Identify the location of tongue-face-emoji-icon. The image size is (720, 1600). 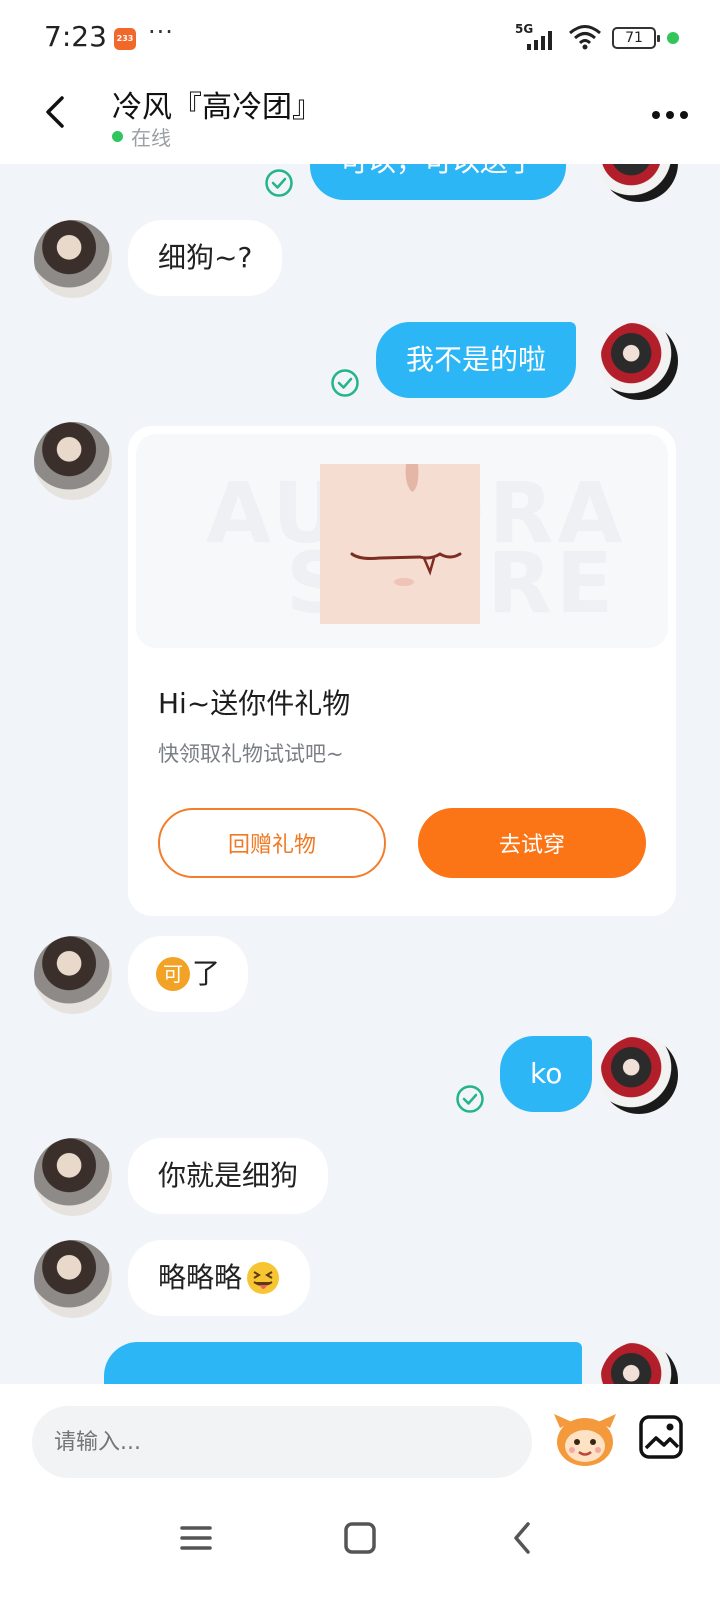
(263, 1278).